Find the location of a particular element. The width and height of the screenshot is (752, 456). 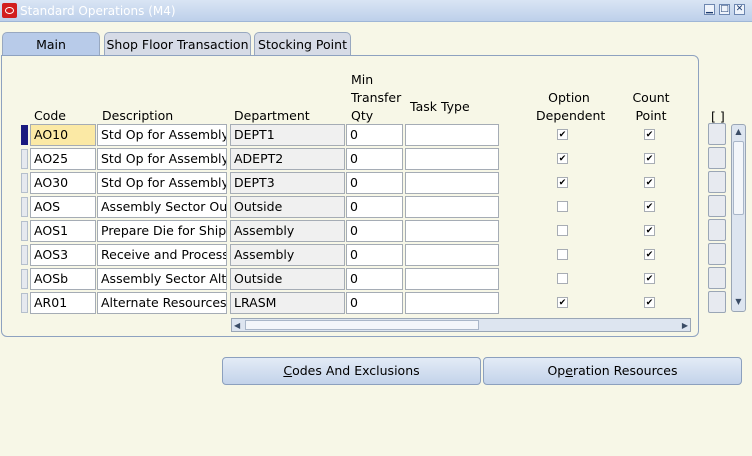

department-field: ADEPT2 is located at coordinates (287, 159).